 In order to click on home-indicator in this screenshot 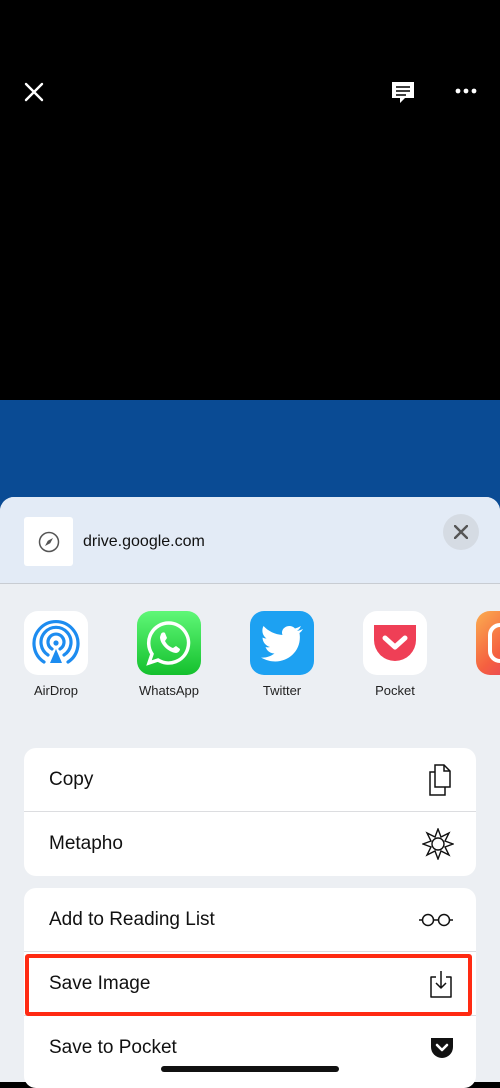, I will do `click(250, 1069)`.